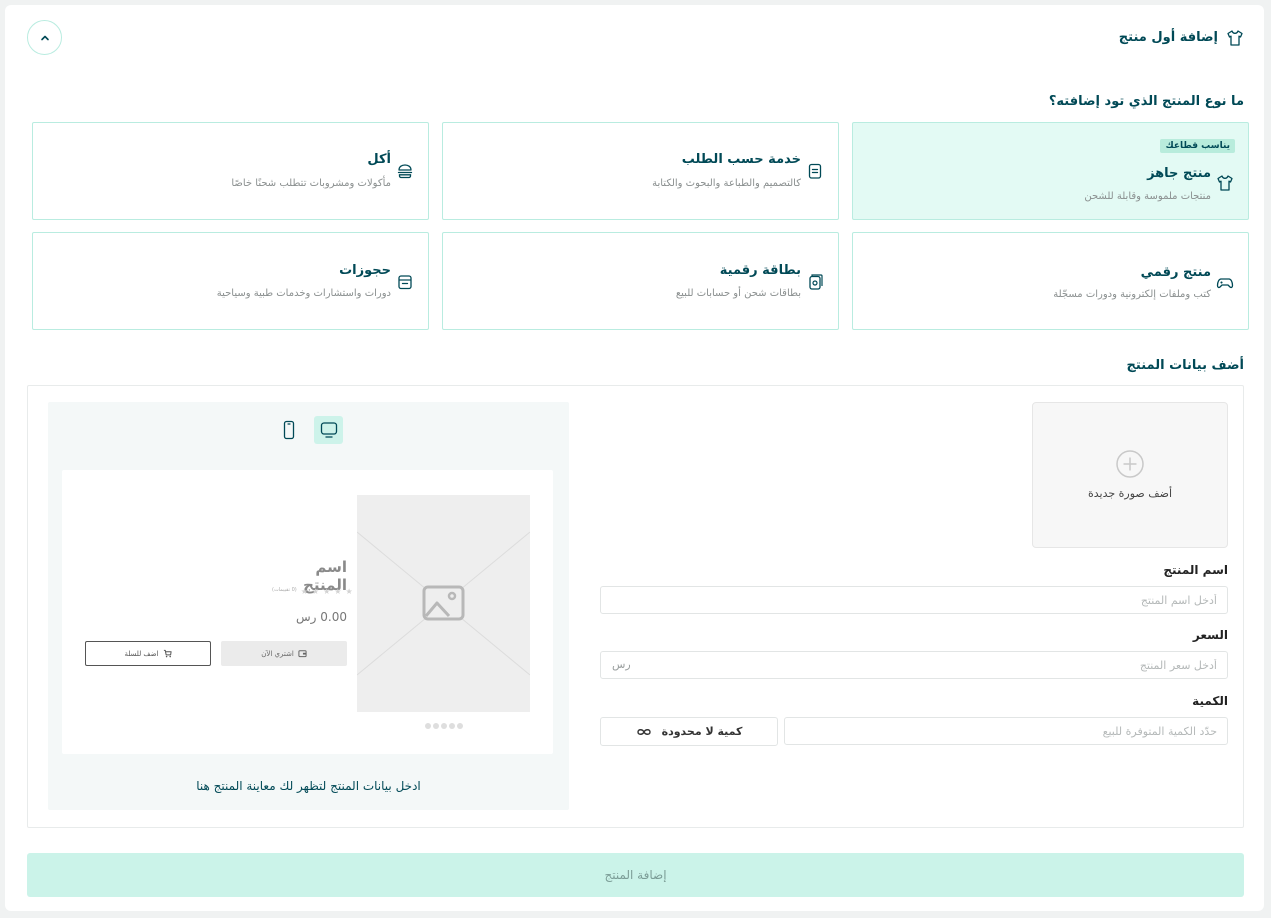  What do you see at coordinates (1146, 101) in the screenshot?
I see `product-type-heading: ما نوع المنتج الذي تود إضافته؟` at bounding box center [1146, 101].